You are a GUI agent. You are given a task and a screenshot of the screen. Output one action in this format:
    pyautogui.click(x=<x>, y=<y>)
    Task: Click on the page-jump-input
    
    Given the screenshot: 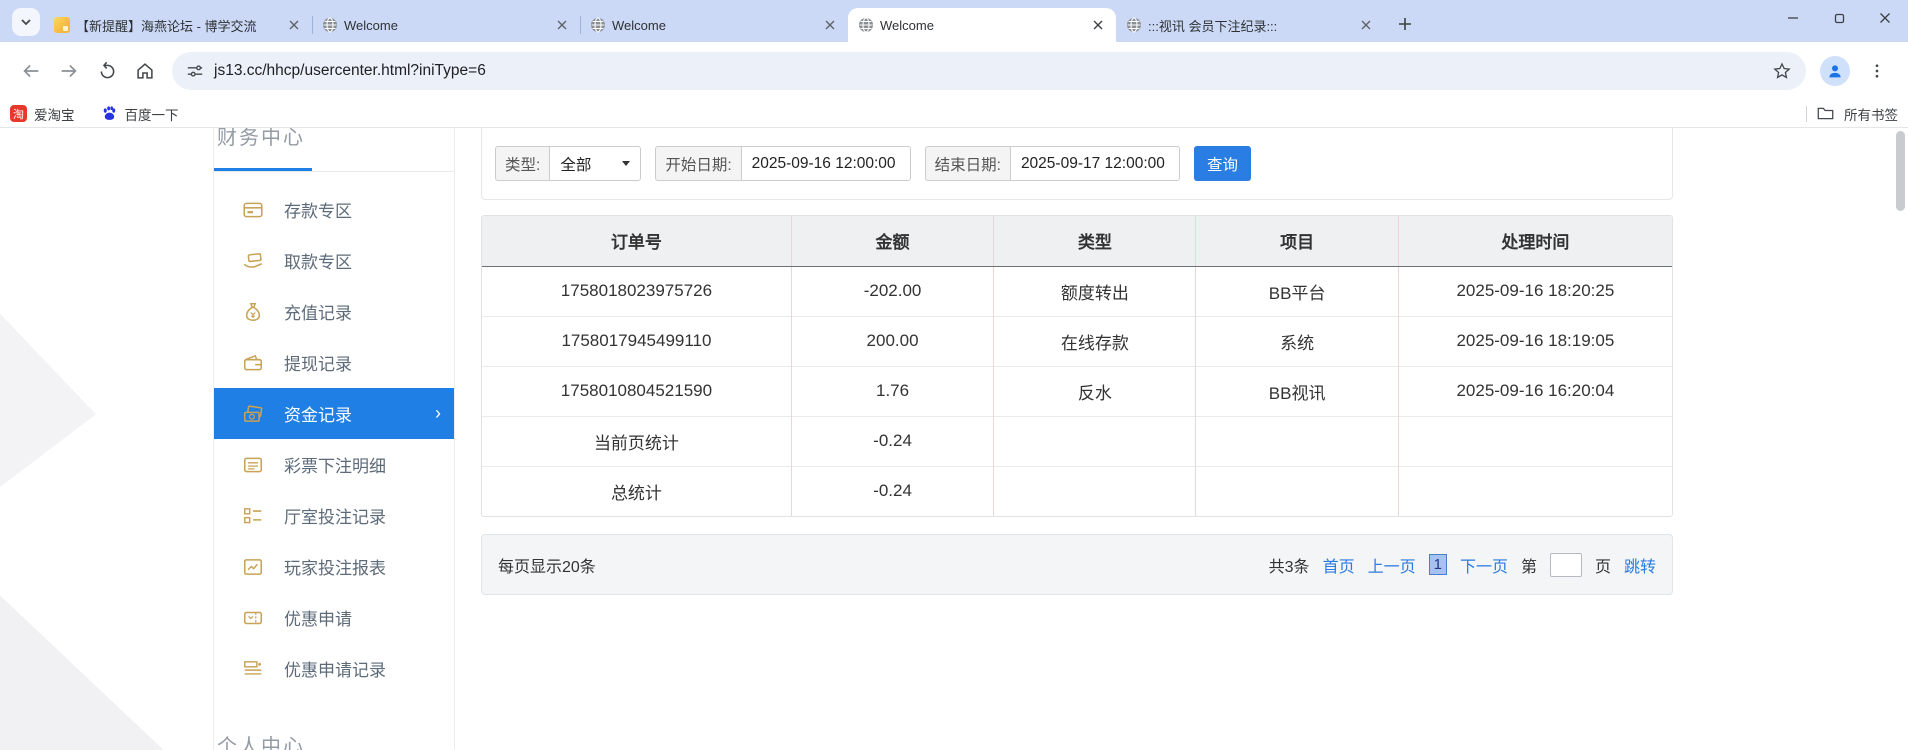 What is the action you would take?
    pyautogui.click(x=1565, y=564)
    